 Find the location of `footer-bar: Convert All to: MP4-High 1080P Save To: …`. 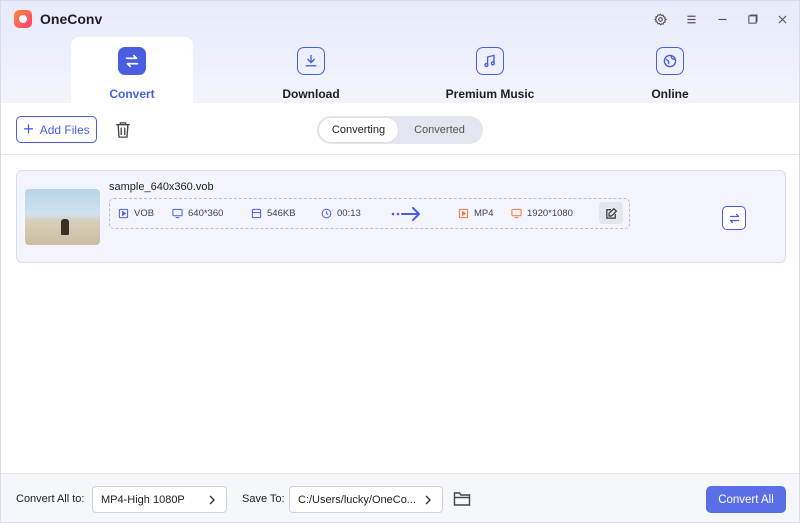

footer-bar: Convert All to: MP4-High 1080P Save To: … is located at coordinates (400, 497).